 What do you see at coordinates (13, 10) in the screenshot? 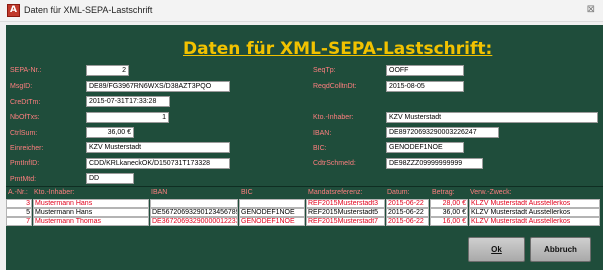
I see `access-app-icon: A` at bounding box center [13, 10].